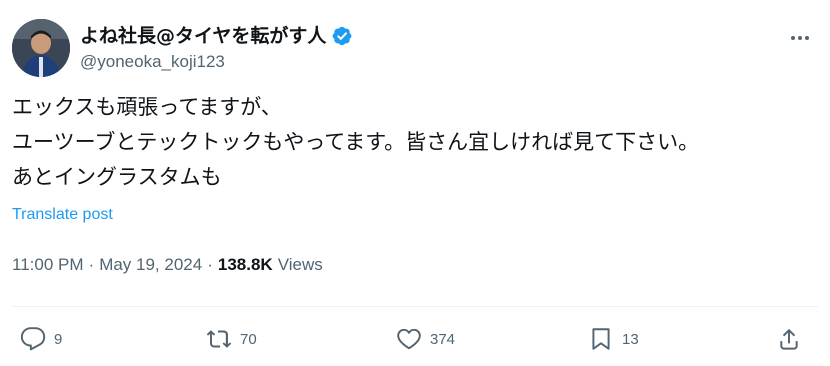 The image size is (830, 366). I want to click on avatar, so click(41, 48).